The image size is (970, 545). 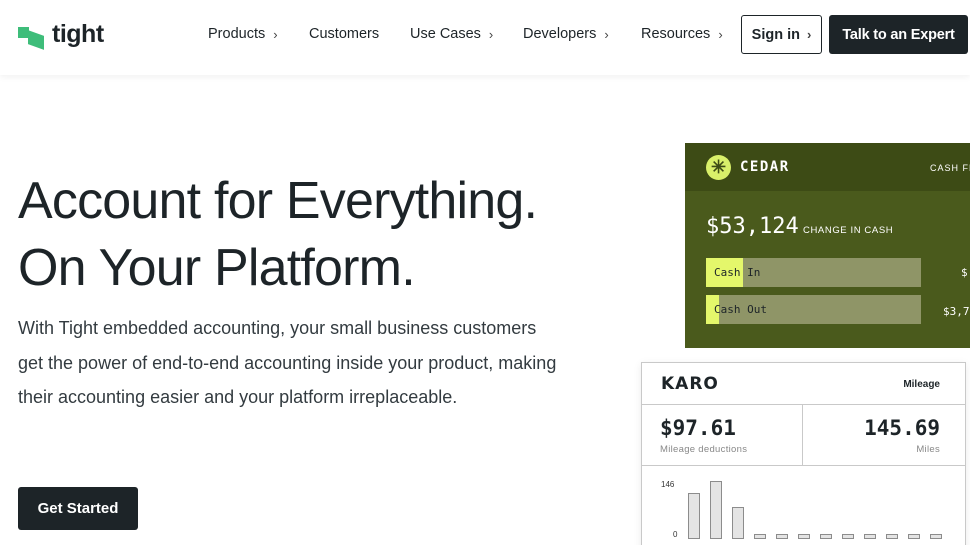 What do you see at coordinates (560, 34) in the screenshot?
I see `nav-developers-label: Developers` at bounding box center [560, 34].